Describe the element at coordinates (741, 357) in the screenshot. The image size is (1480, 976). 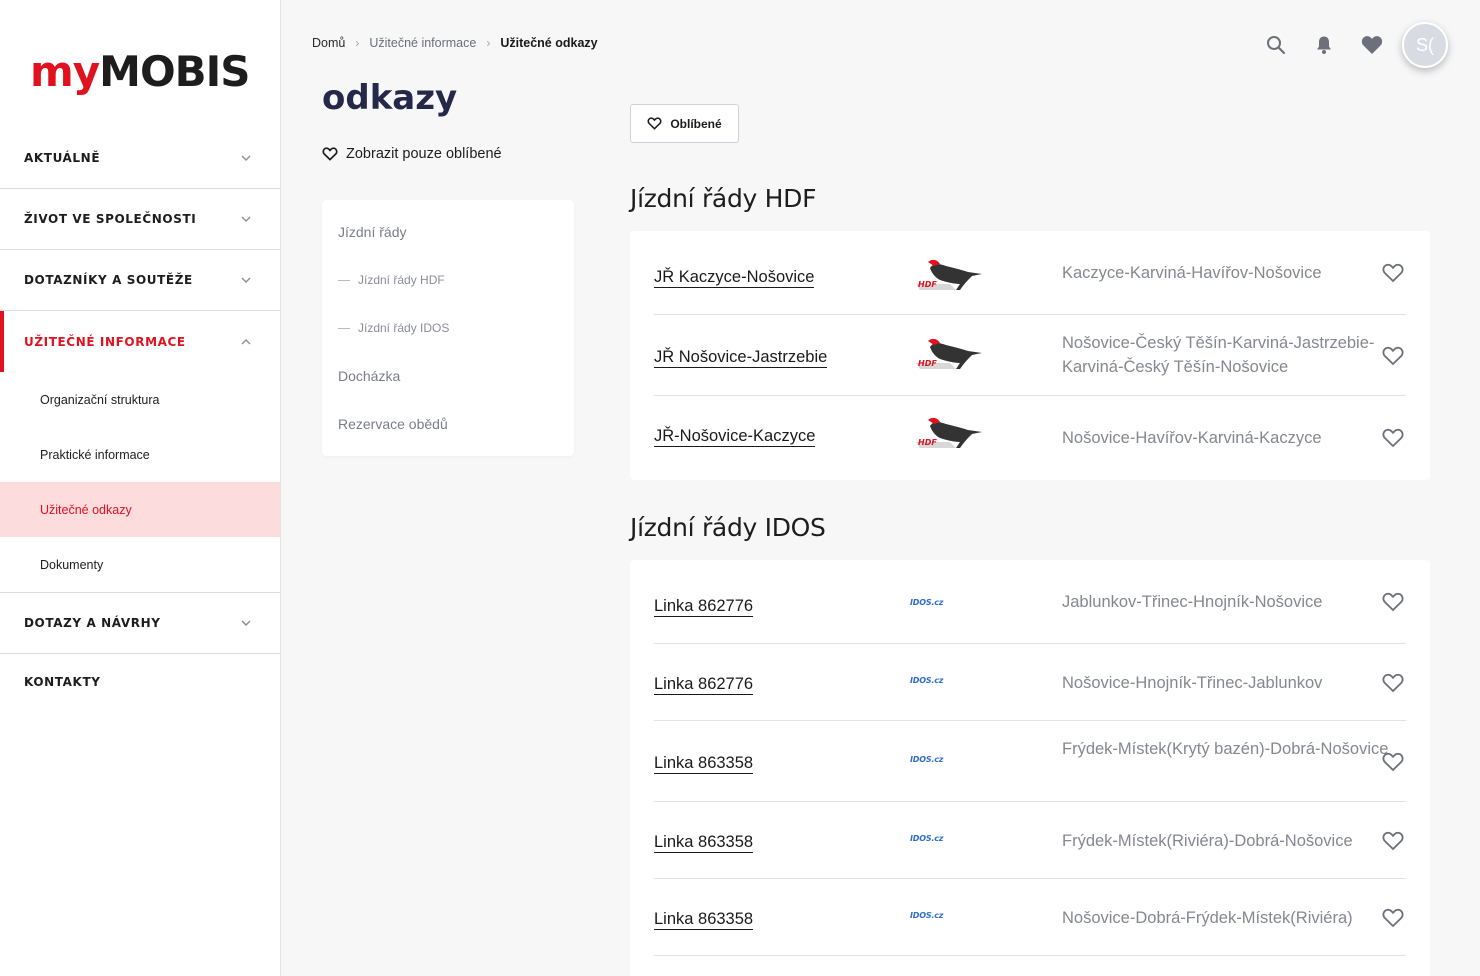
I see `link-jr-nosovice-jastrzebie: JŘ Nošovice-Jastrzebie` at that location.